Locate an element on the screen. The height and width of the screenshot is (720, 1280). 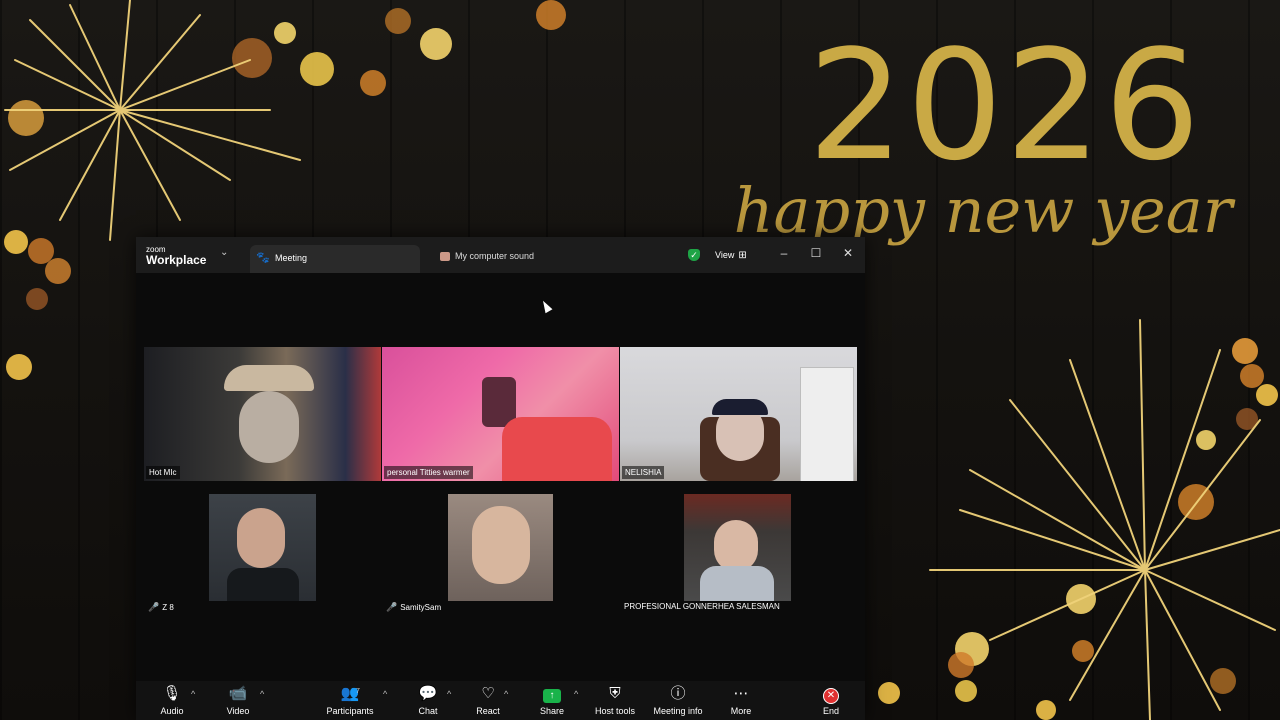
video-tile: Hot MIc is located at coordinates (262, 414).